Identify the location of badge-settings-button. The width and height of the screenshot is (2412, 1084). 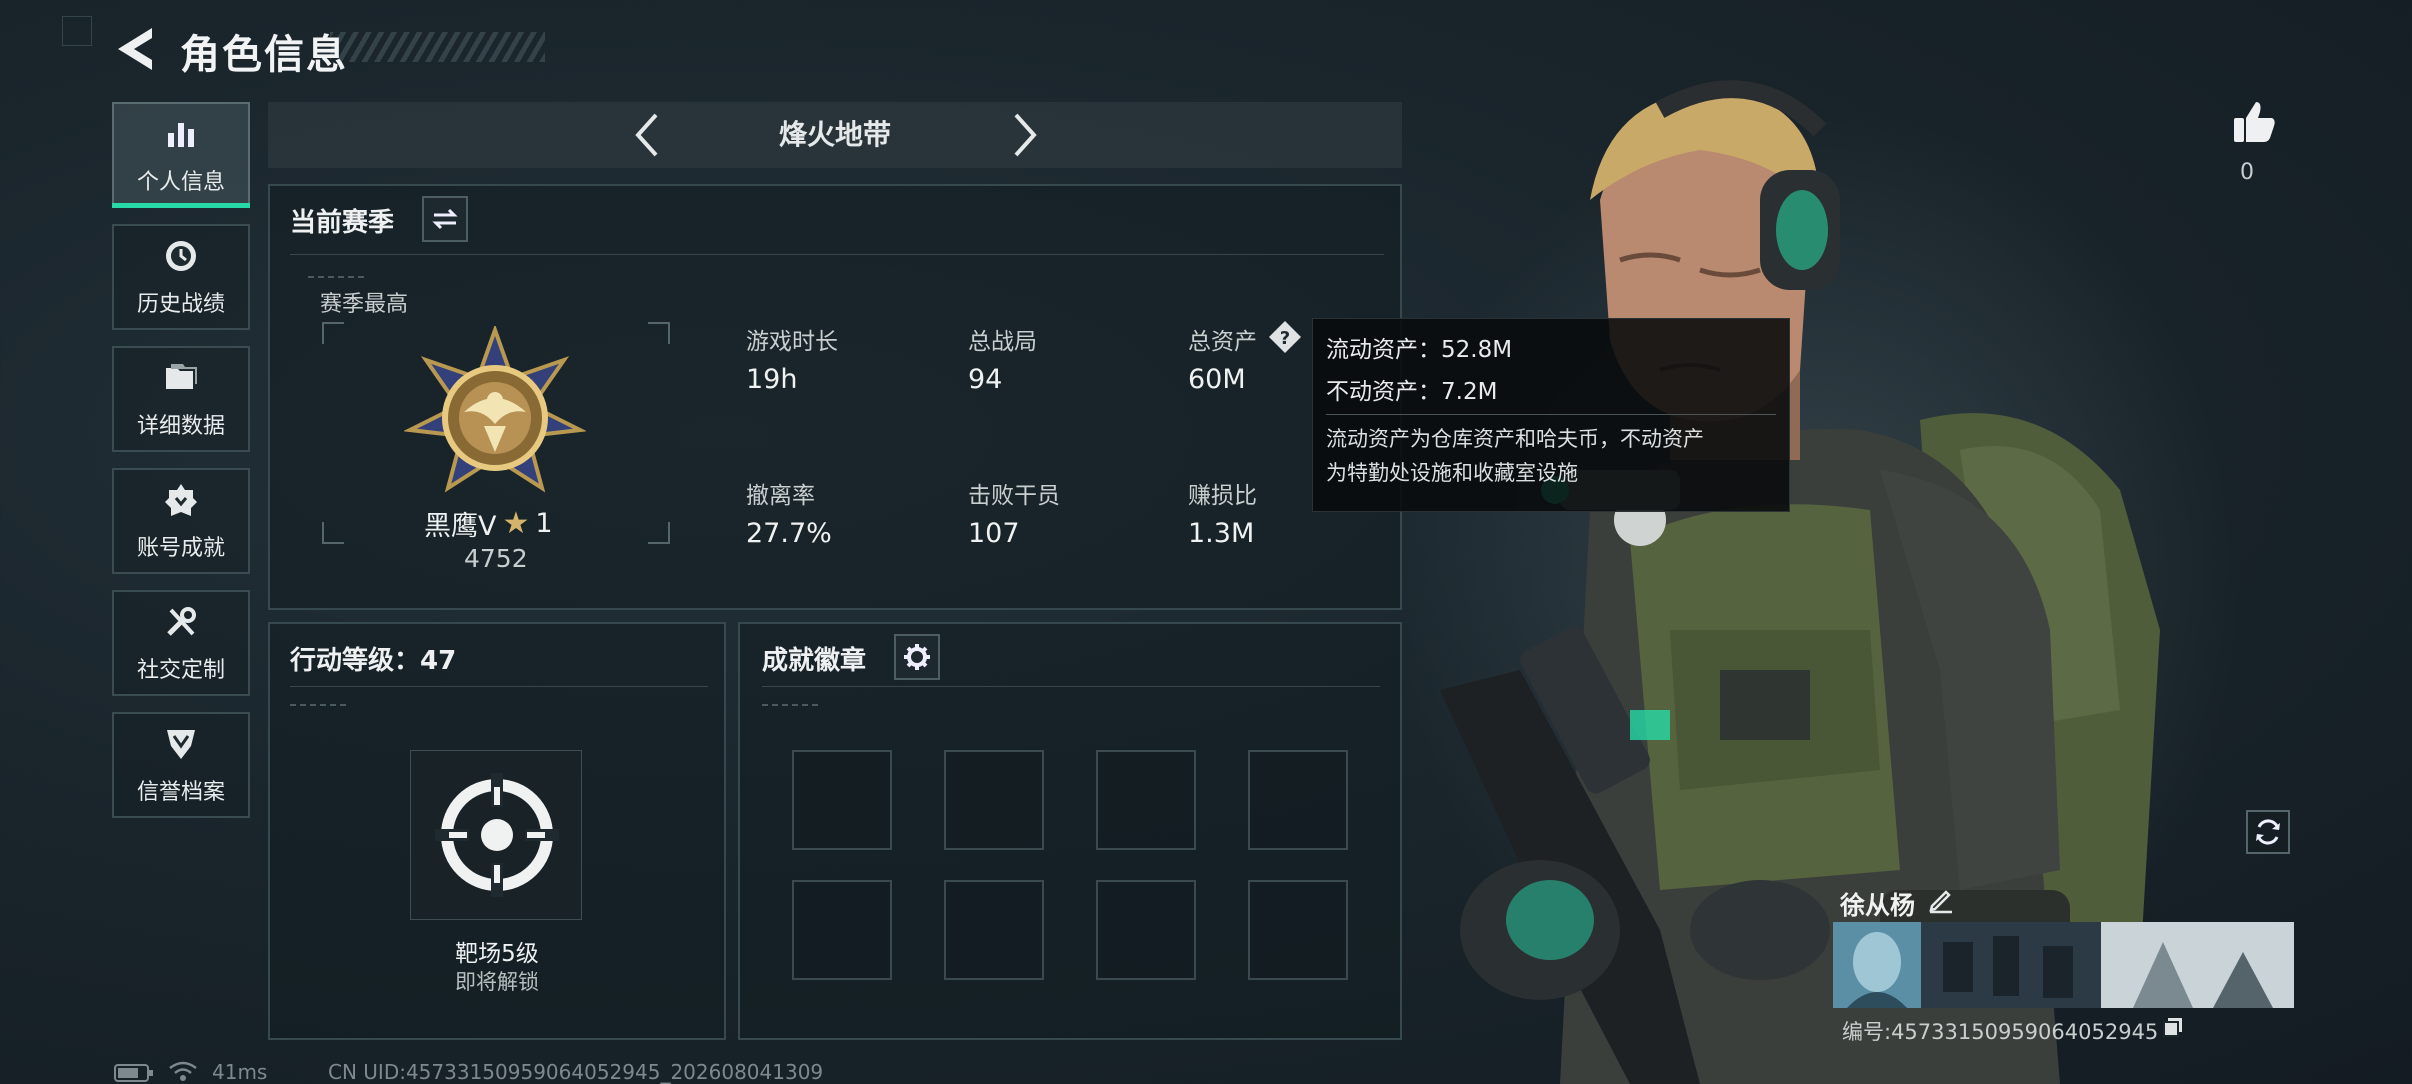
(917, 657).